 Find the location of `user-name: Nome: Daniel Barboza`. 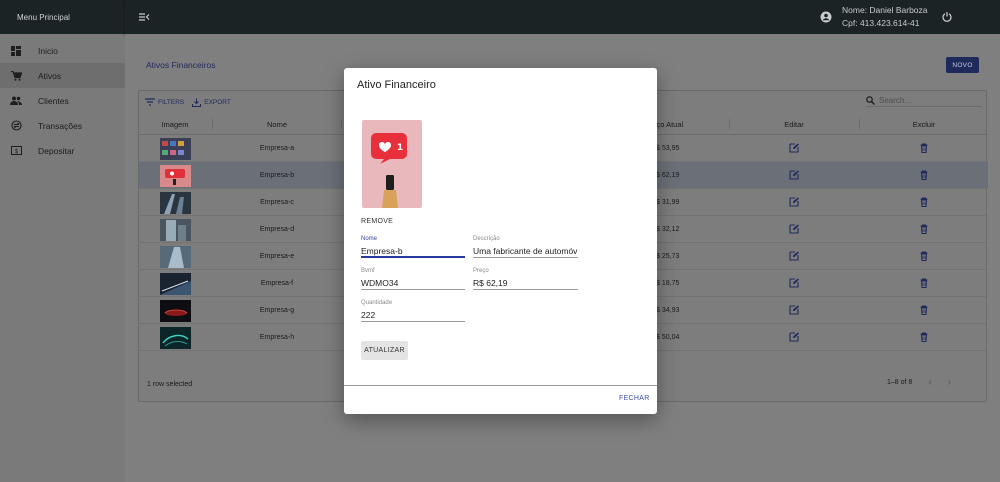

user-name: Nome: Daniel Barboza is located at coordinates (885, 10).